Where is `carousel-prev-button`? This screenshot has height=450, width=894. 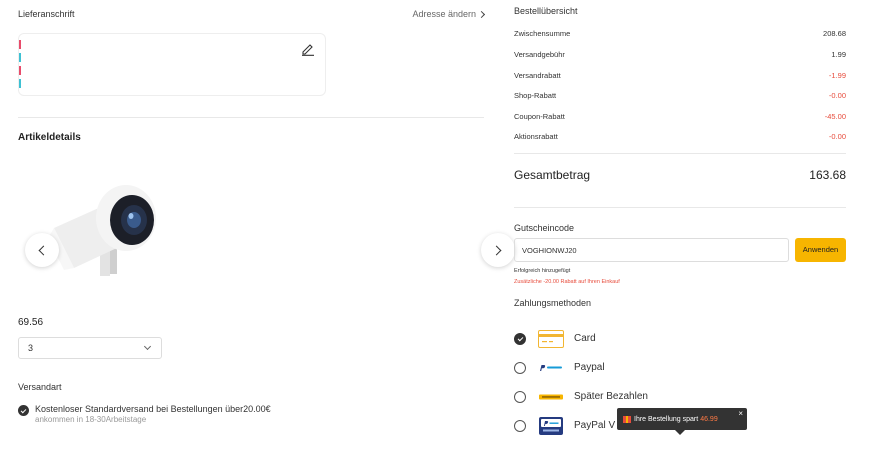 carousel-prev-button is located at coordinates (42, 250).